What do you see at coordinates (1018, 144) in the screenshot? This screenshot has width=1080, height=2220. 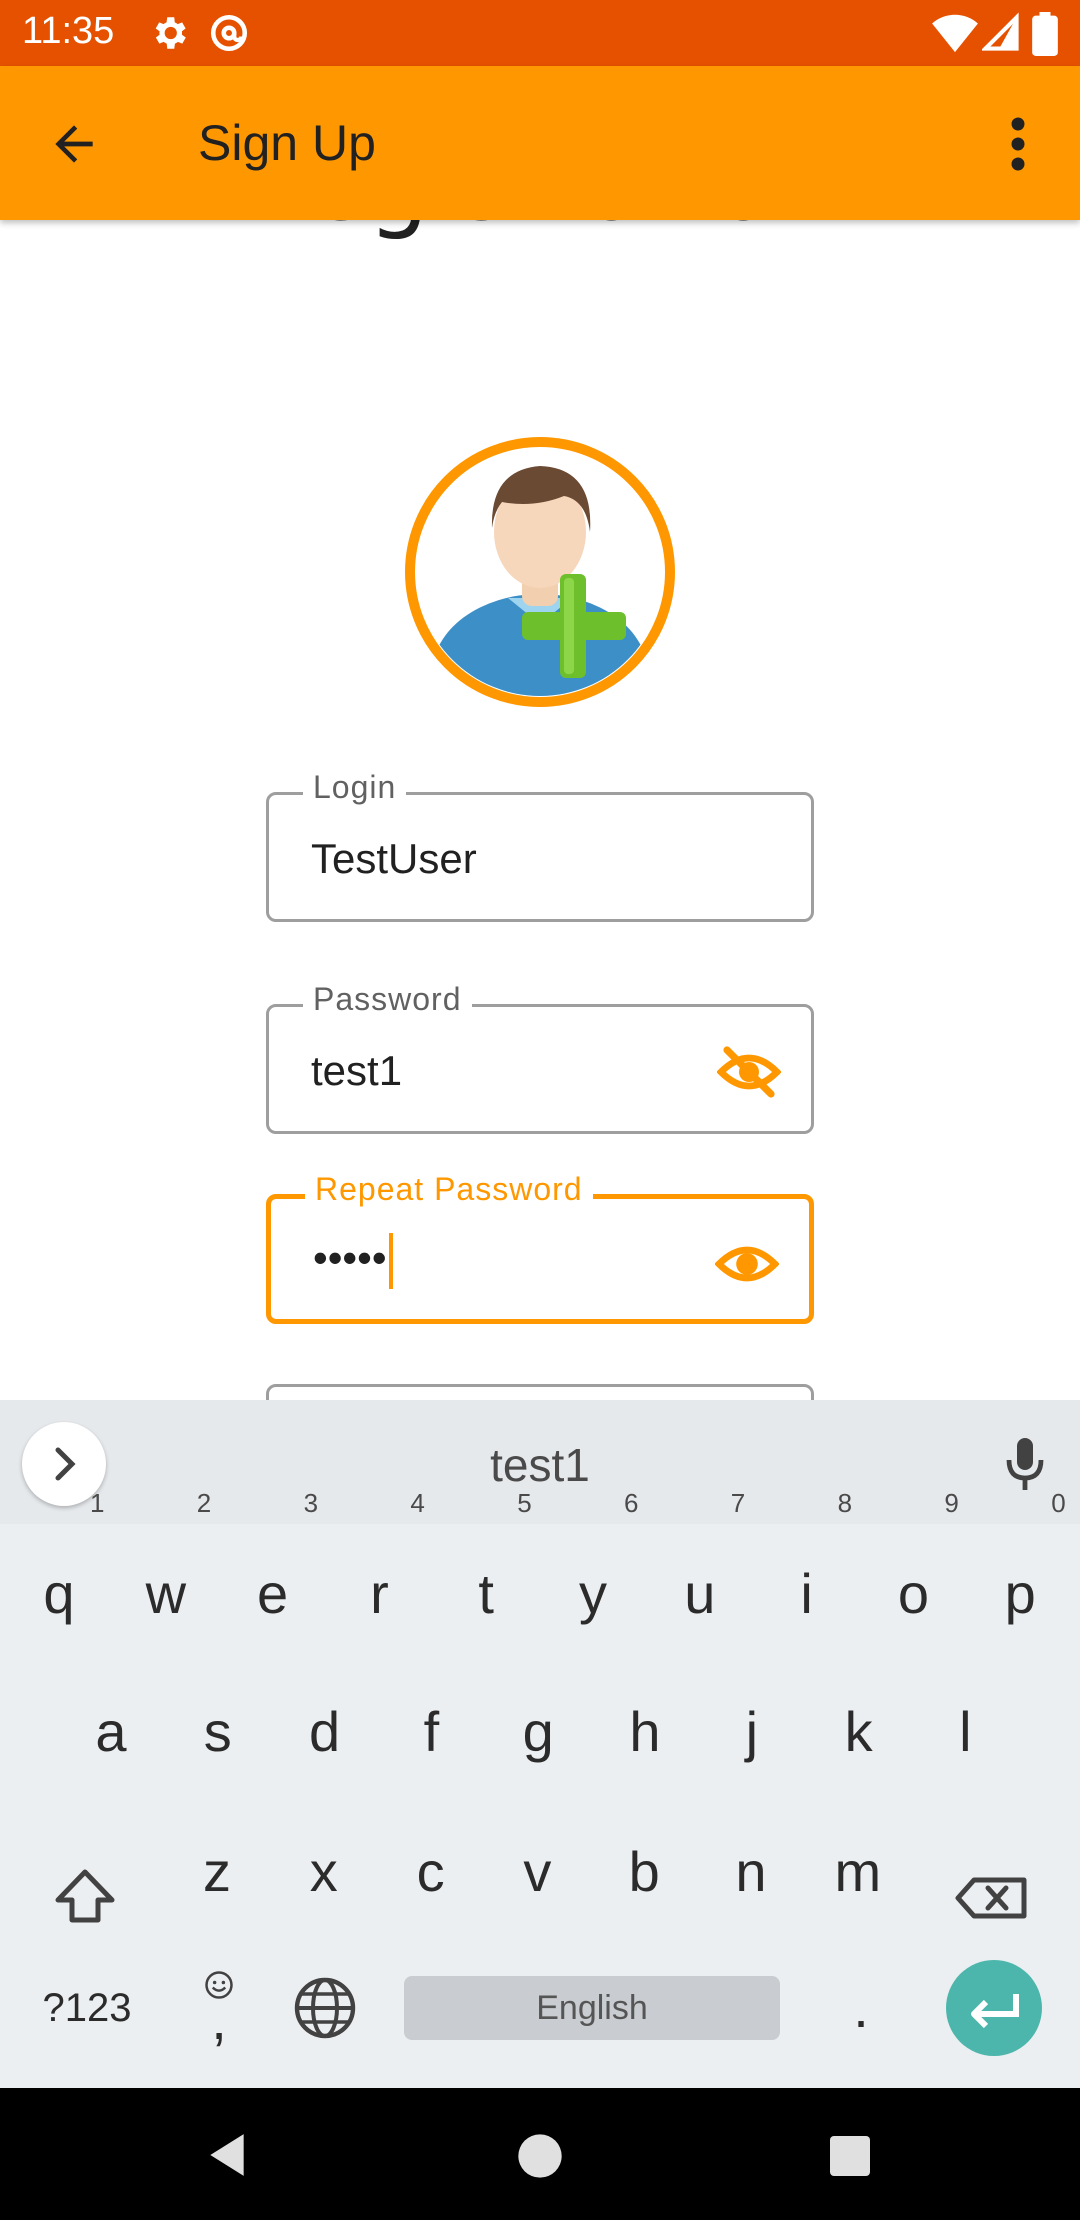 I see `more-vert-icon` at bounding box center [1018, 144].